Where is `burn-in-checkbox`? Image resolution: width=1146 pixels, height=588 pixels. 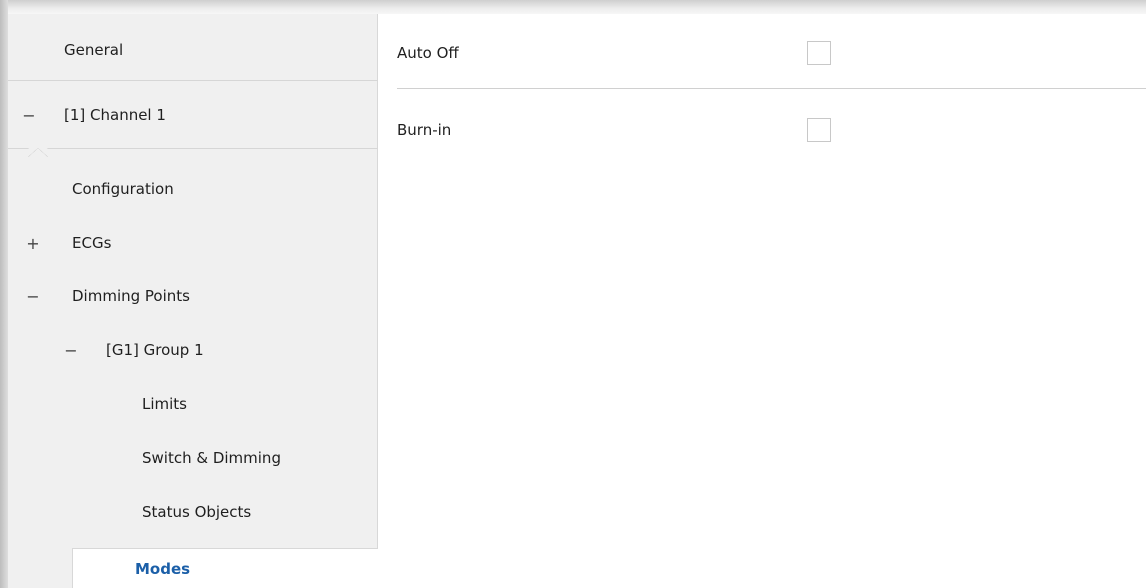 burn-in-checkbox is located at coordinates (819, 130).